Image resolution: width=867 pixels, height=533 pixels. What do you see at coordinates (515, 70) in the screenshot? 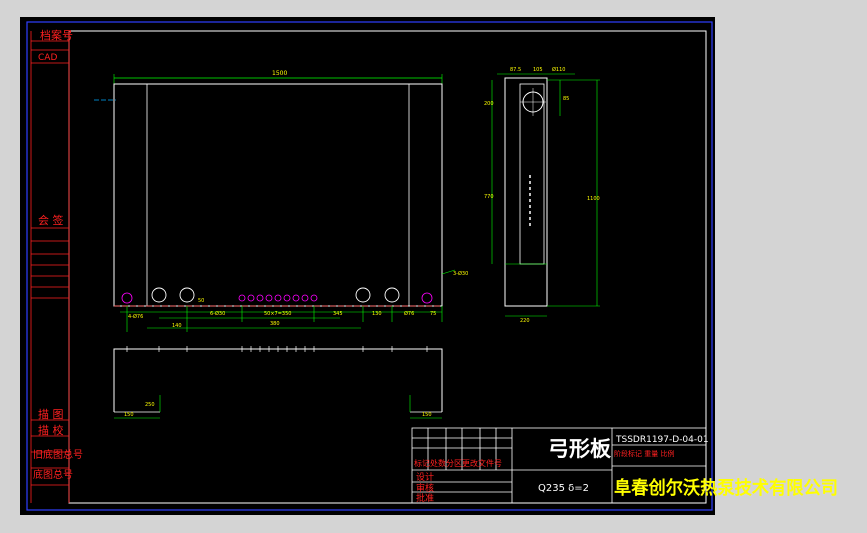
I see `dim-top-87: 87.5` at bounding box center [515, 70].